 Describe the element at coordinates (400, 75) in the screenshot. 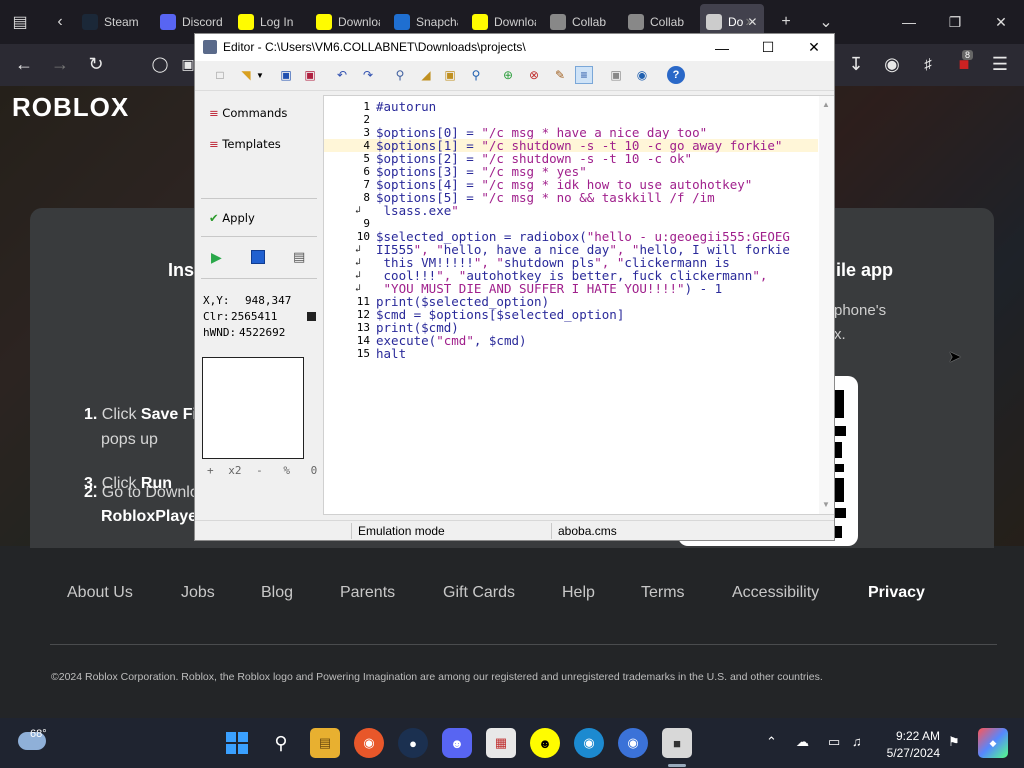

I see `find-icon: ⚲` at that location.